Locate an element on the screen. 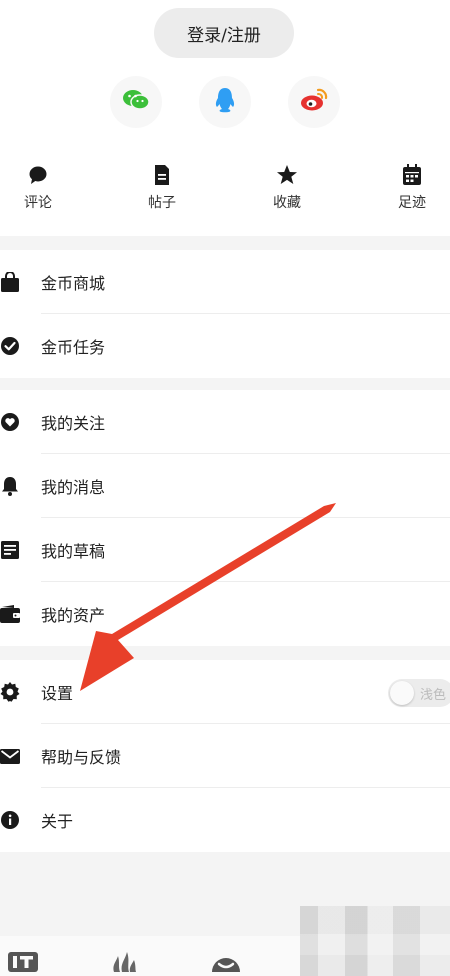  help-feedback-row: 帮助与反馈 is located at coordinates (225, 756).